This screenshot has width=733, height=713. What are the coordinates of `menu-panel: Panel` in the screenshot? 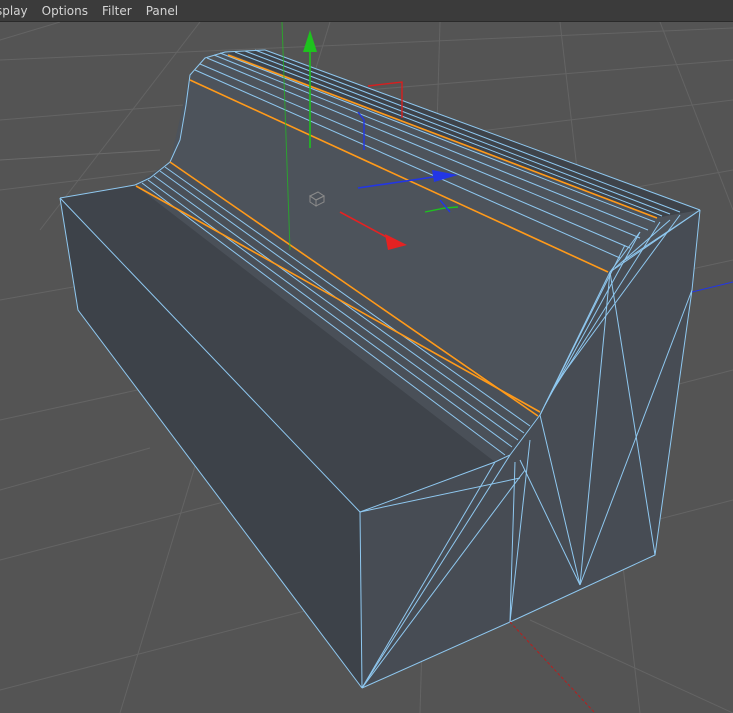 It's located at (162, 11).